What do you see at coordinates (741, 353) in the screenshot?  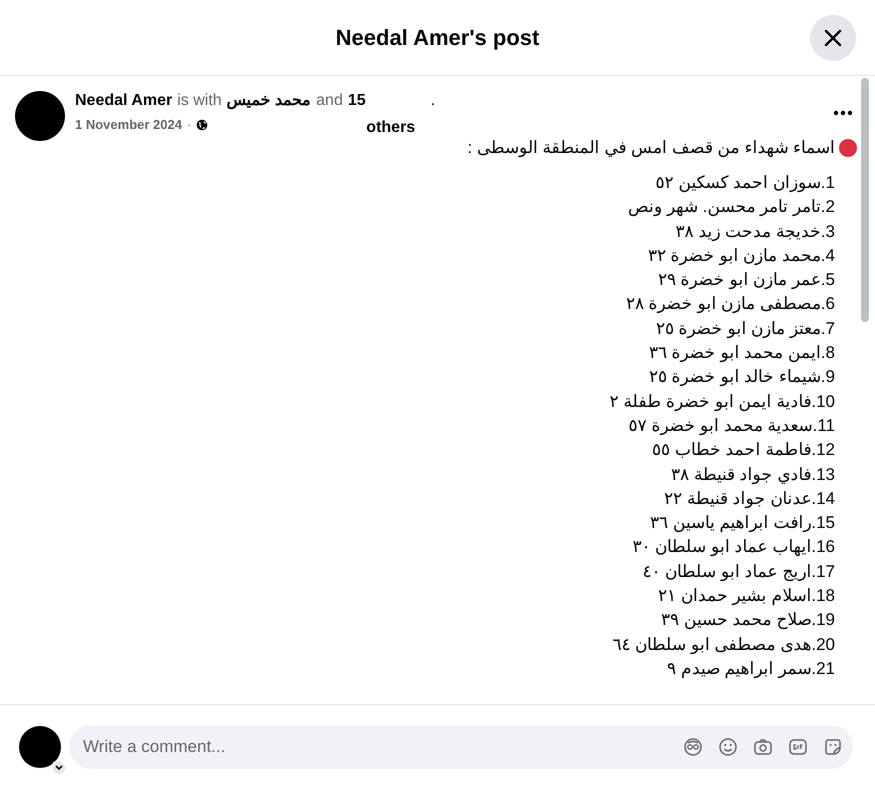 I see `post-text-line: 8.ايمن محمد ابو خضرة ٣٦` at bounding box center [741, 353].